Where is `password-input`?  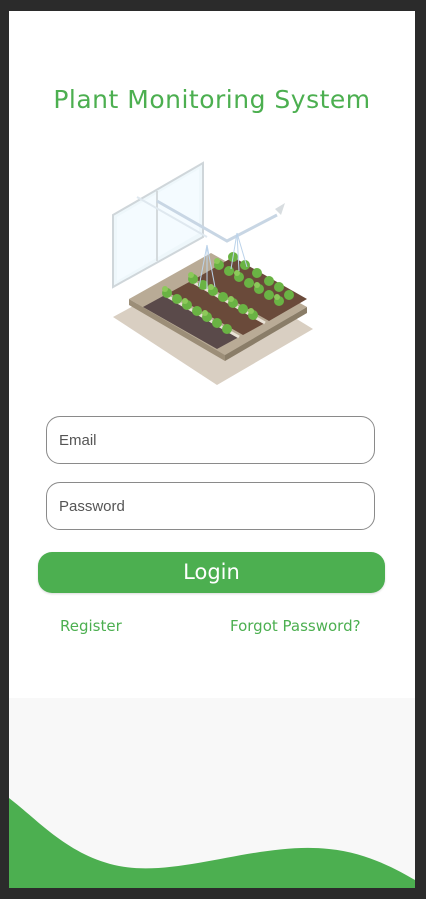
password-input is located at coordinates (210, 506).